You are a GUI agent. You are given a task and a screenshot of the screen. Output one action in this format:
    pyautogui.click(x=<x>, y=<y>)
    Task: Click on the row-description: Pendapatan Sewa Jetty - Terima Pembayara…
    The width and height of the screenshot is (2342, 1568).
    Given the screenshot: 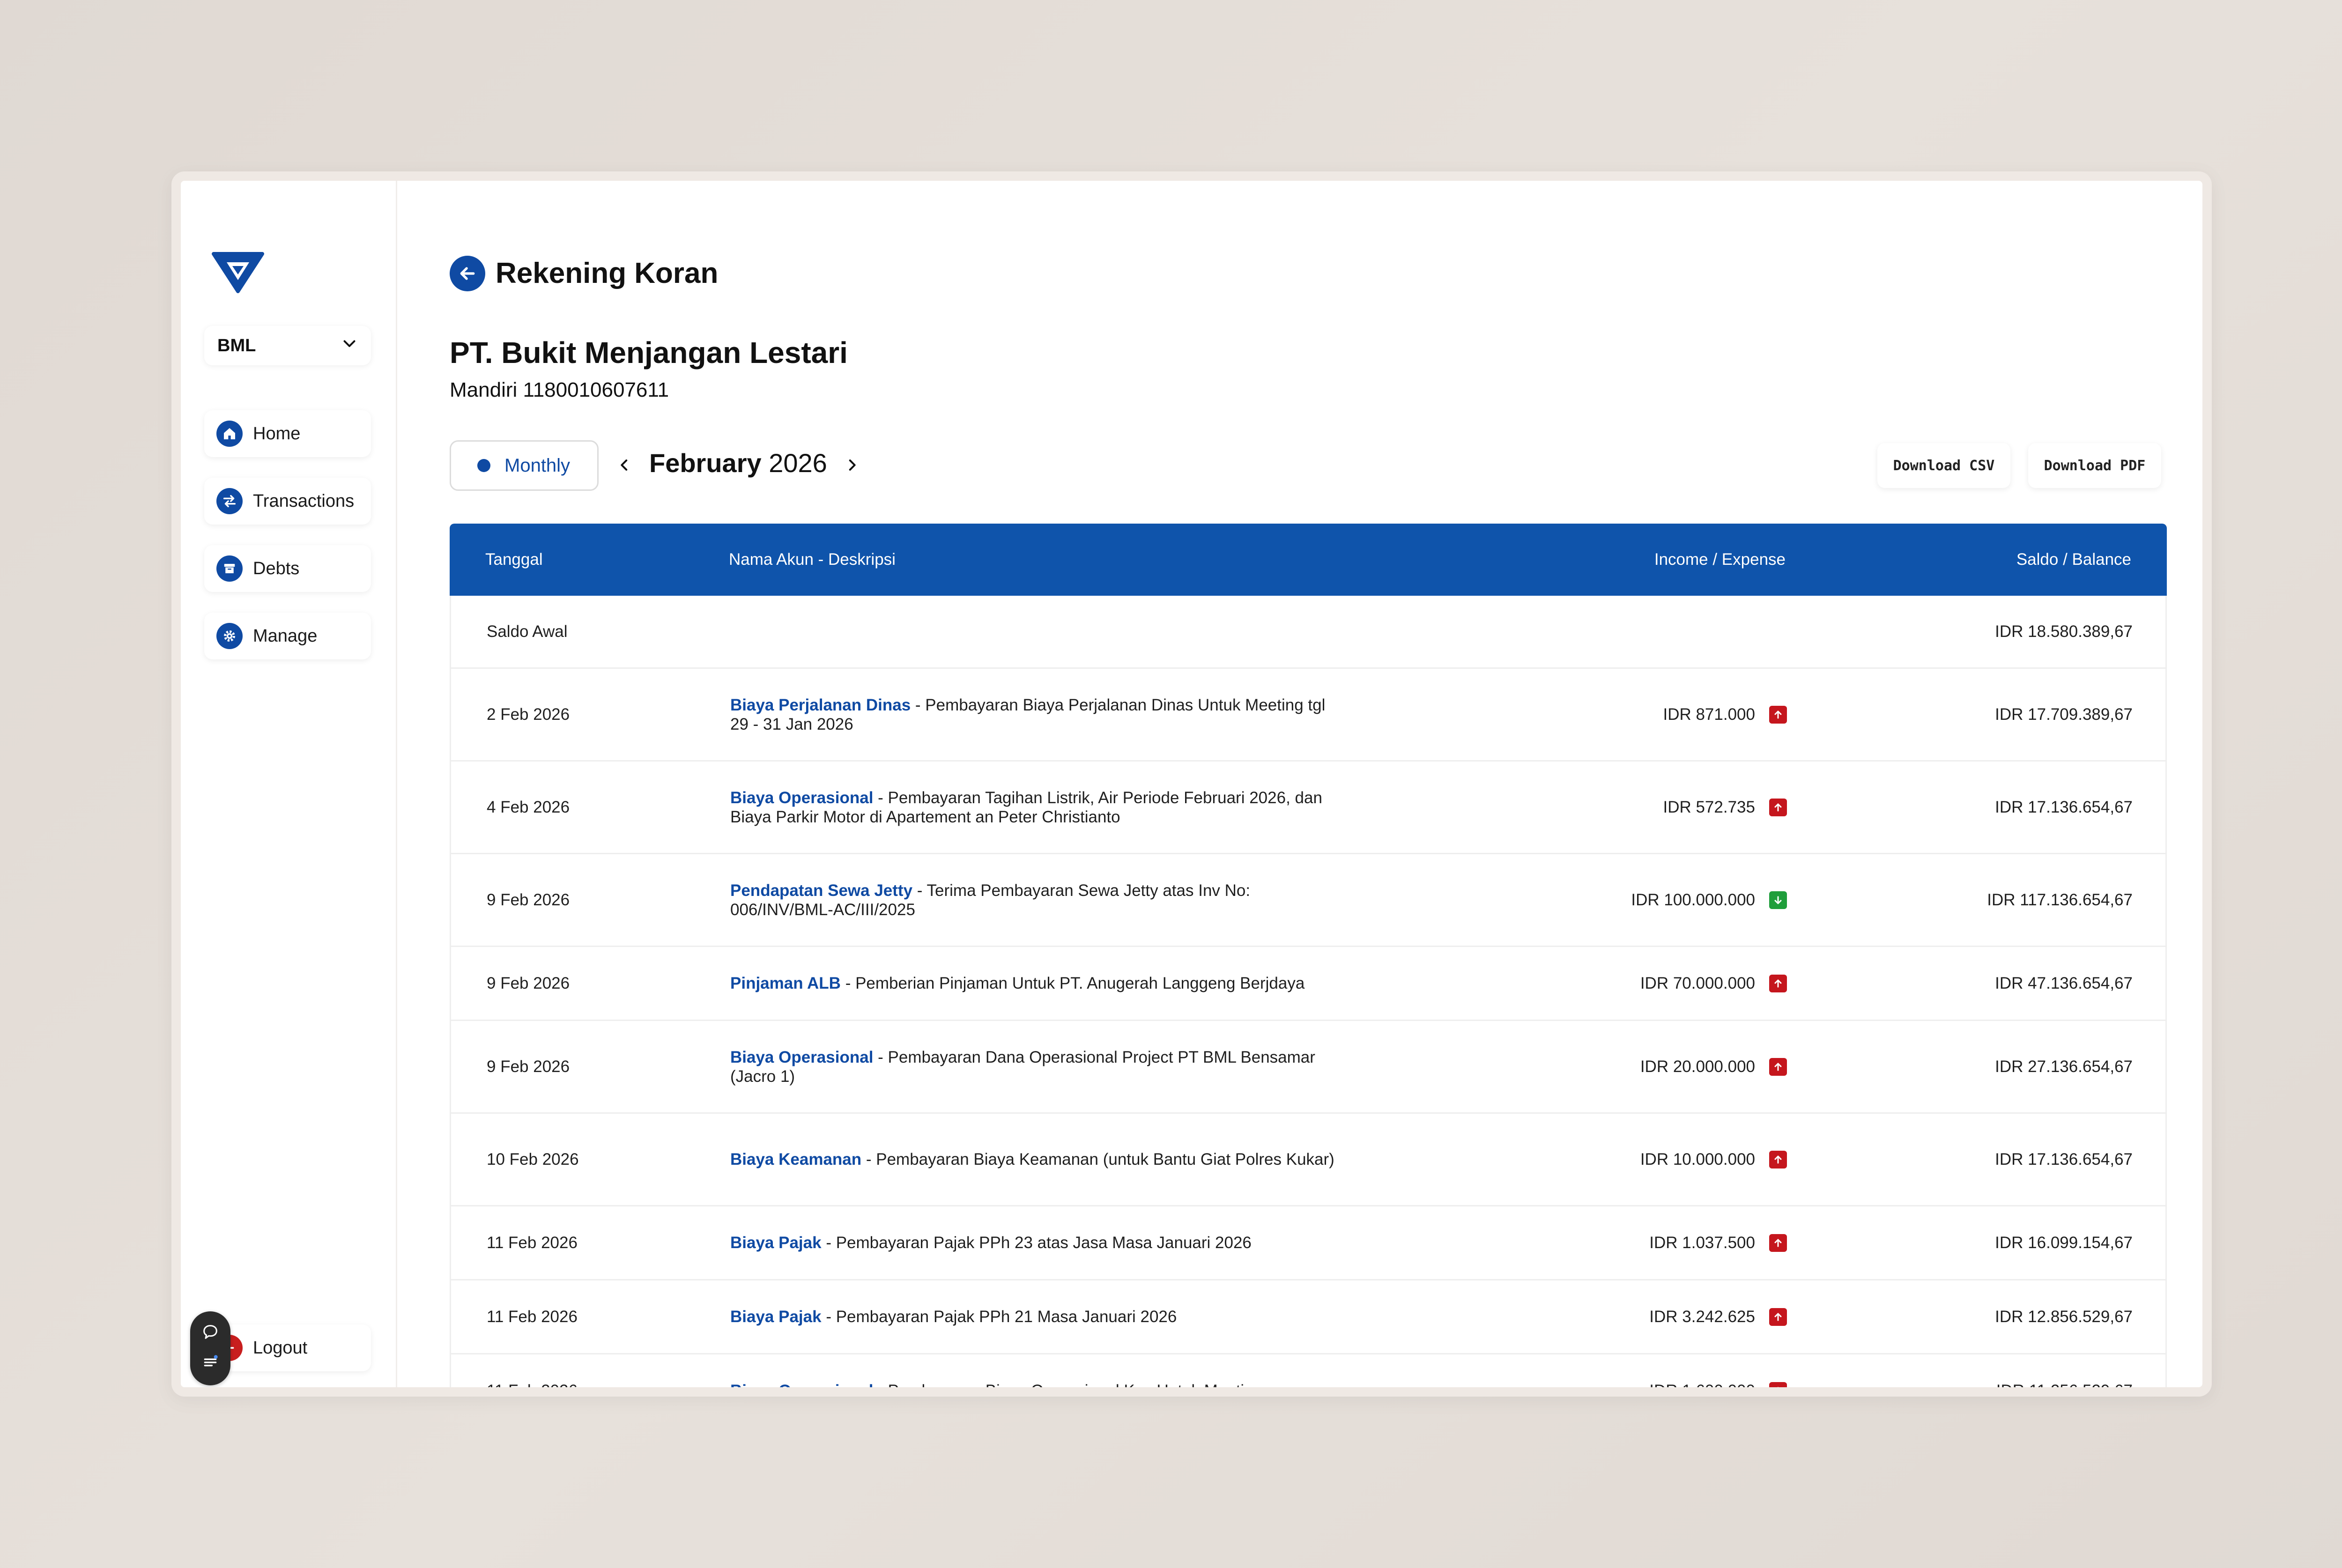 What is the action you would take?
    pyautogui.click(x=1034, y=900)
    